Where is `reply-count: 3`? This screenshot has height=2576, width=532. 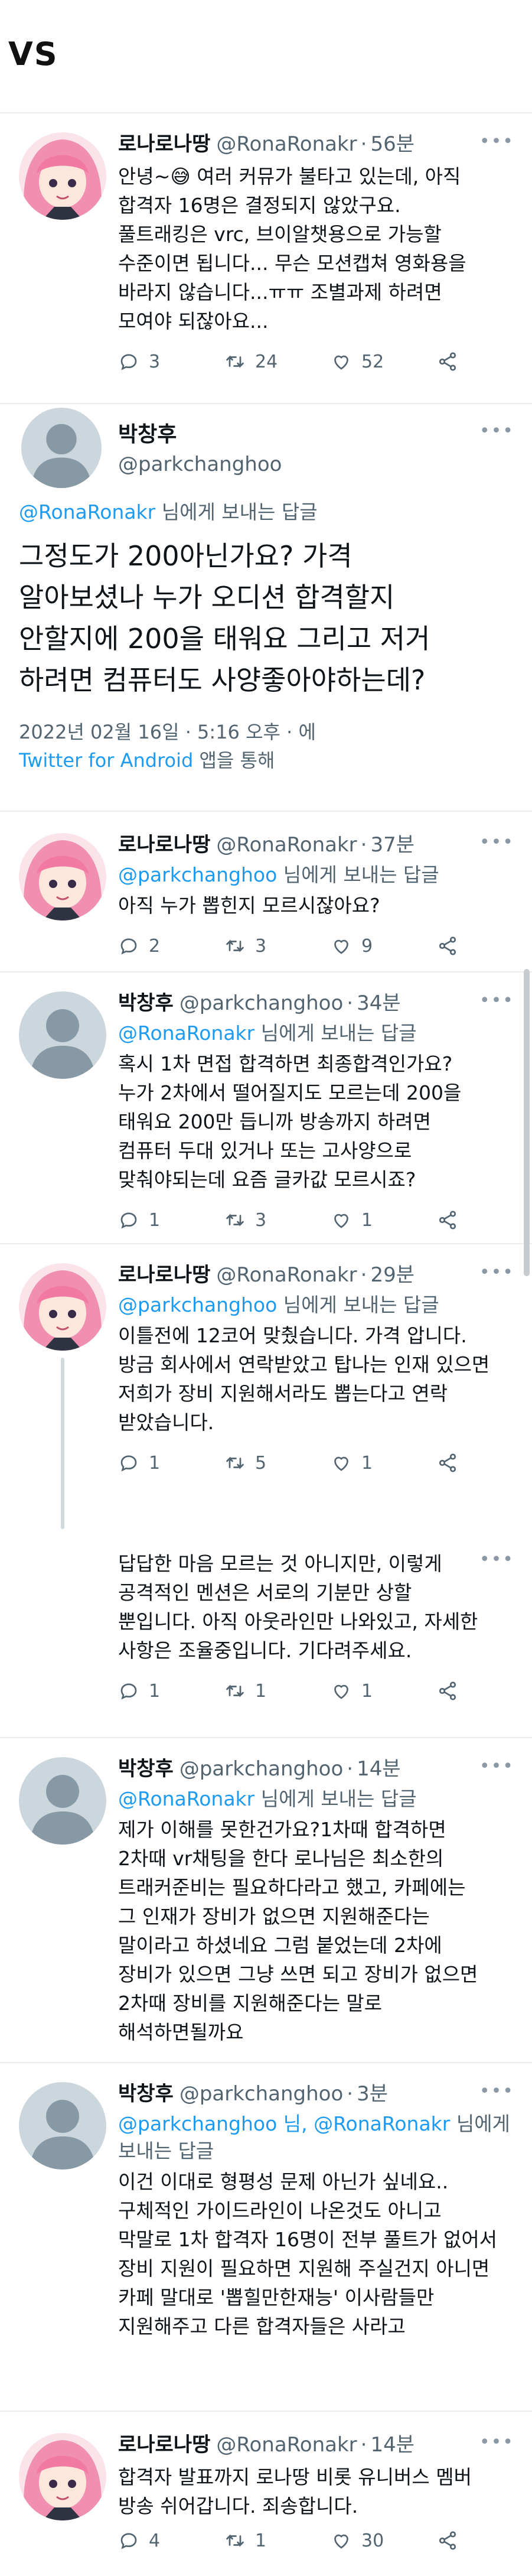 reply-count: 3 is located at coordinates (155, 361).